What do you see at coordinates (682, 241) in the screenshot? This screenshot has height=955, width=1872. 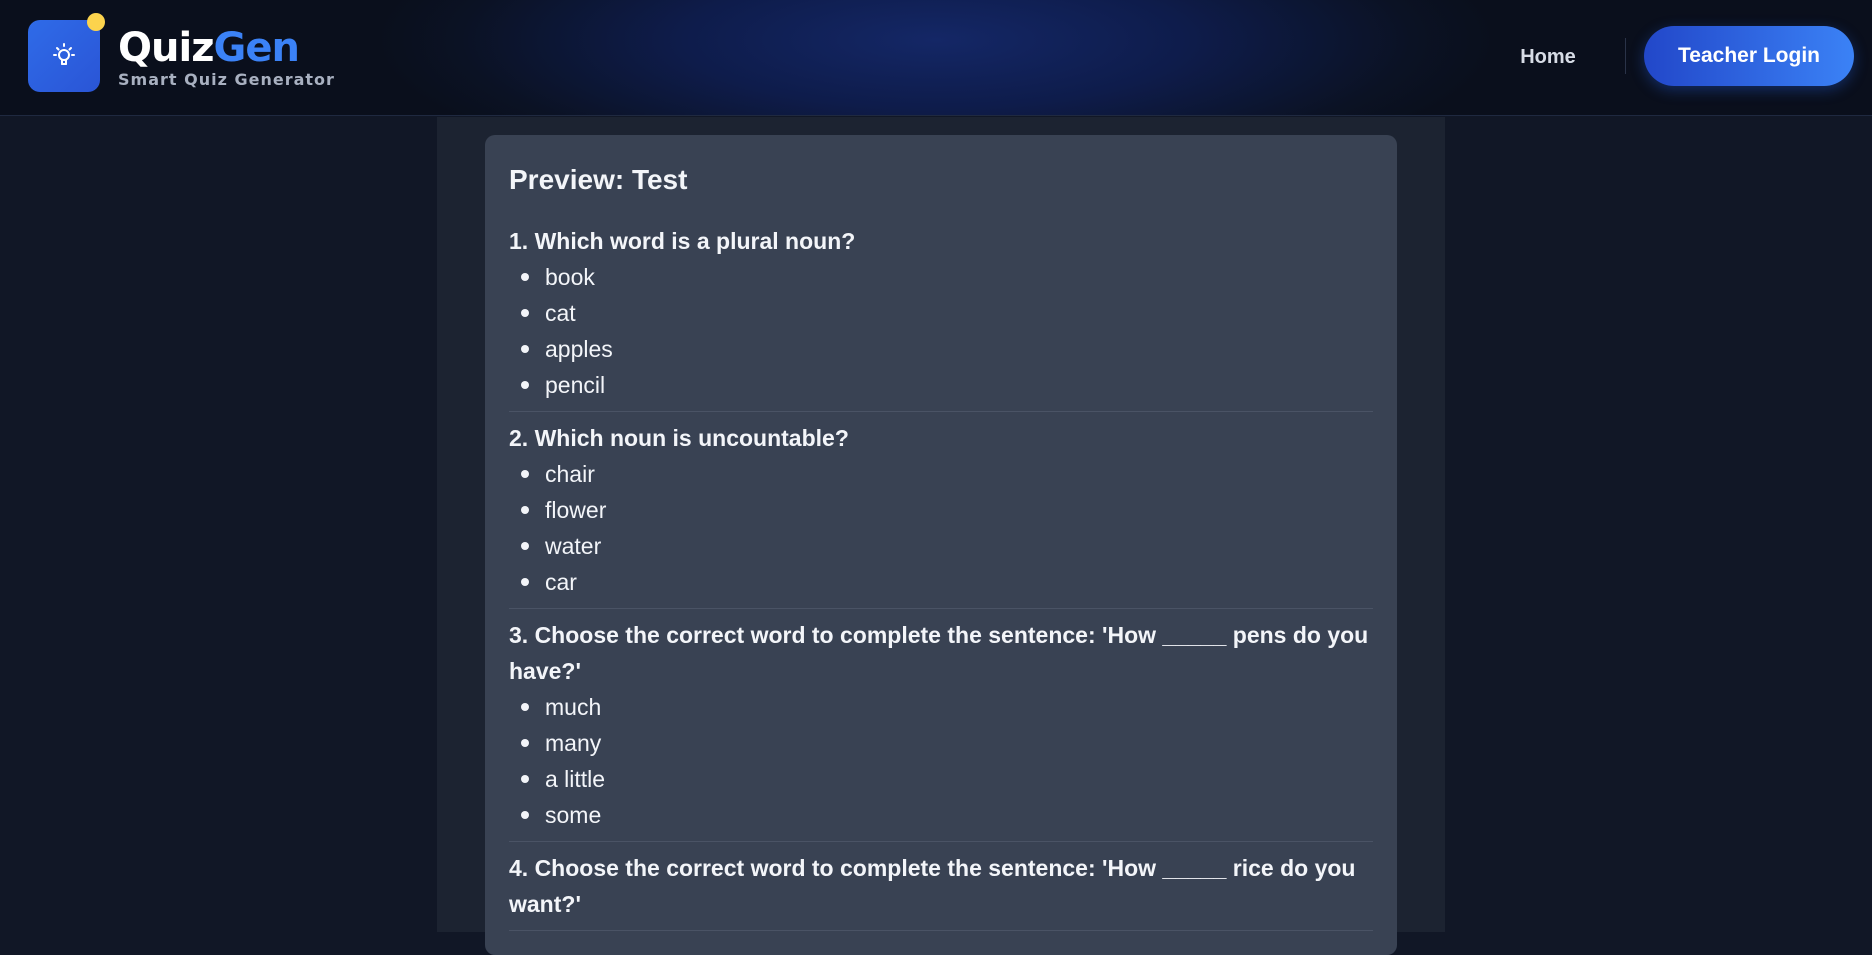 I see `question-text: 1. Which word is a plural noun?` at bounding box center [682, 241].